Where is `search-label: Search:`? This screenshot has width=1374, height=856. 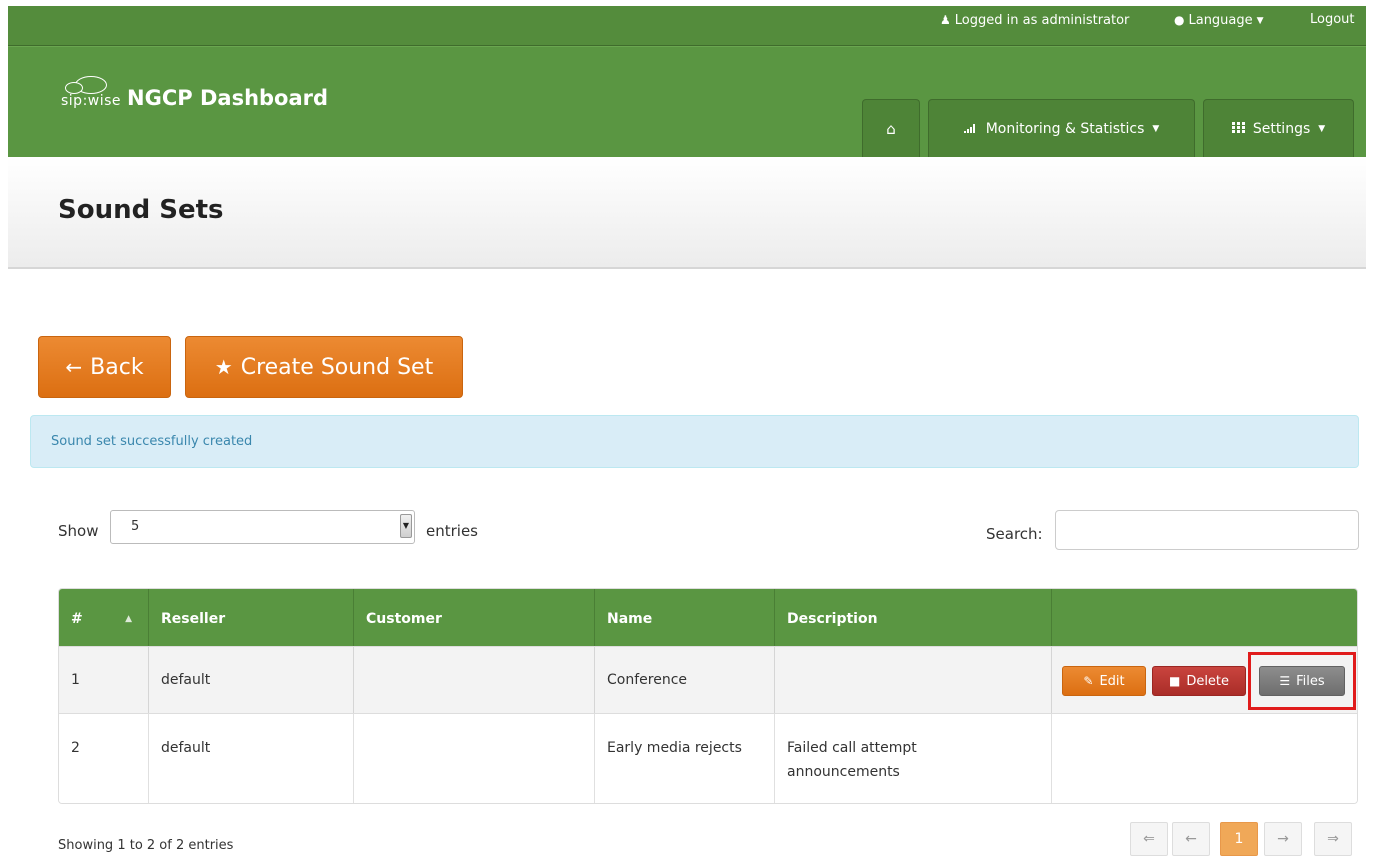
search-label: Search: is located at coordinates (1014, 534).